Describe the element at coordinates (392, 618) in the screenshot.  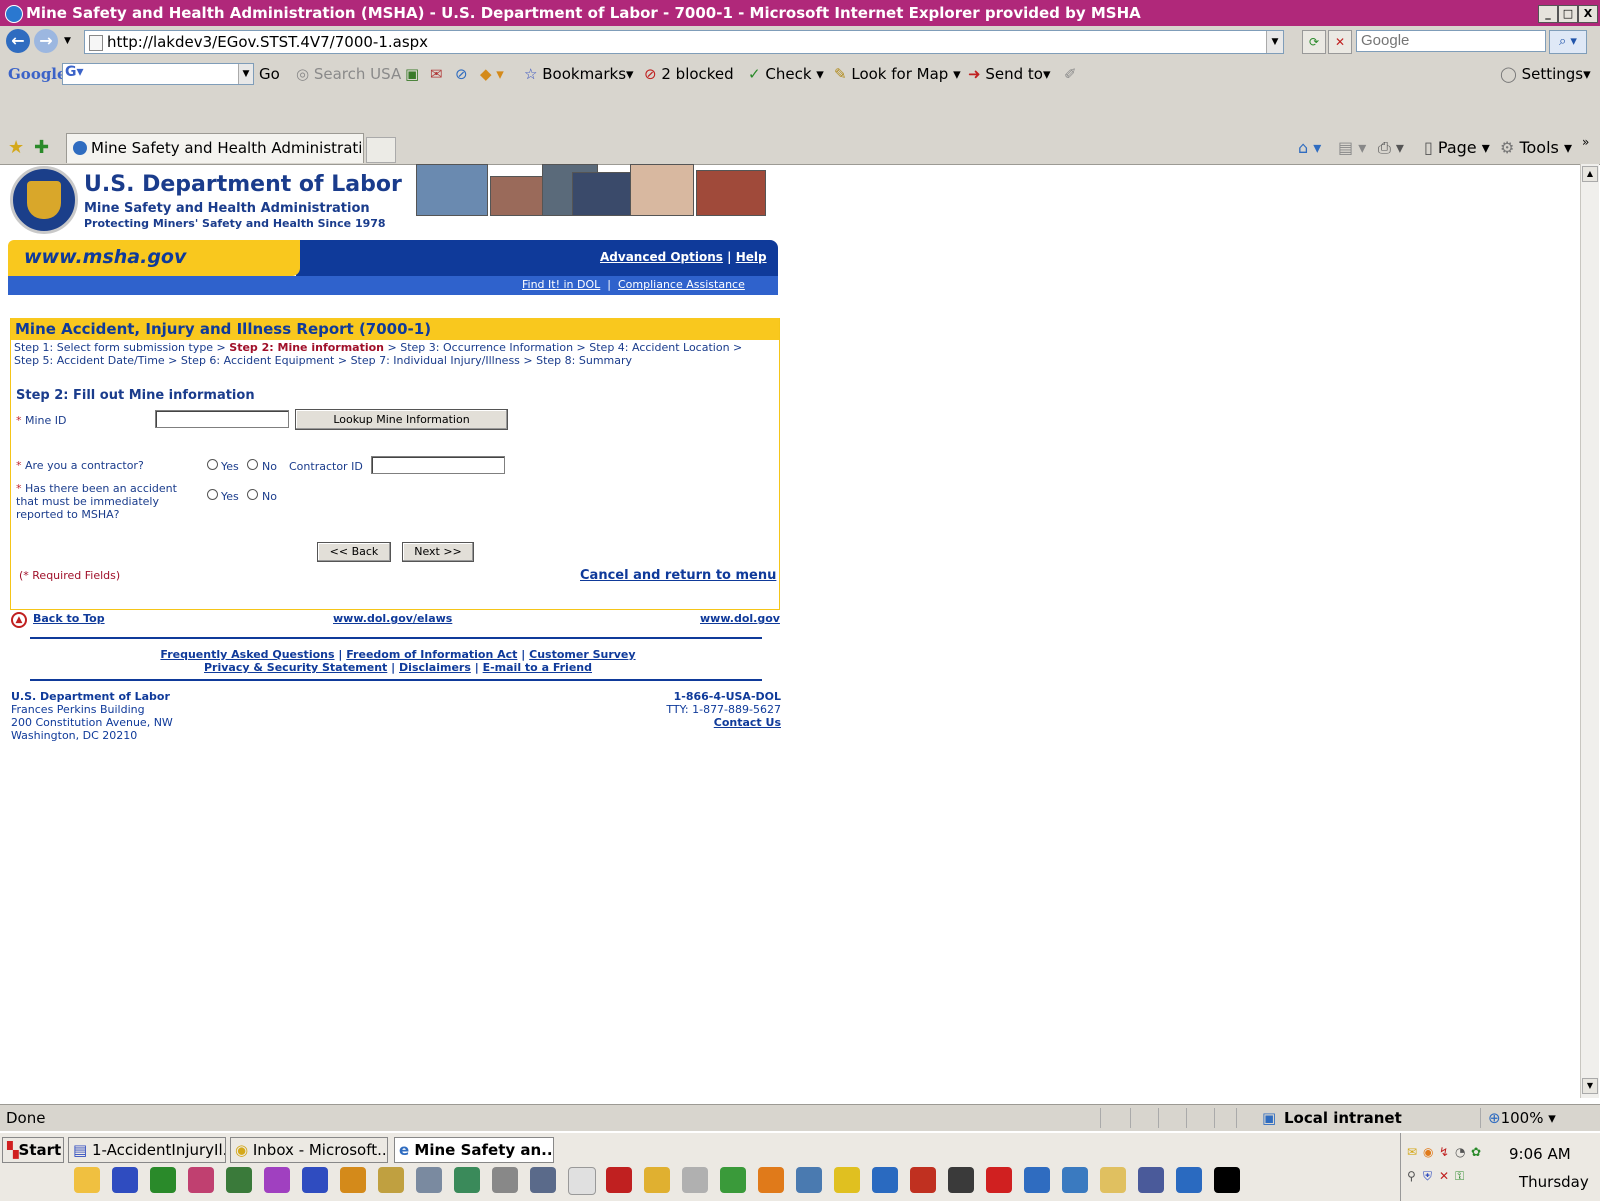
I see `elaws-link: www.dol.gov/elaws` at that location.